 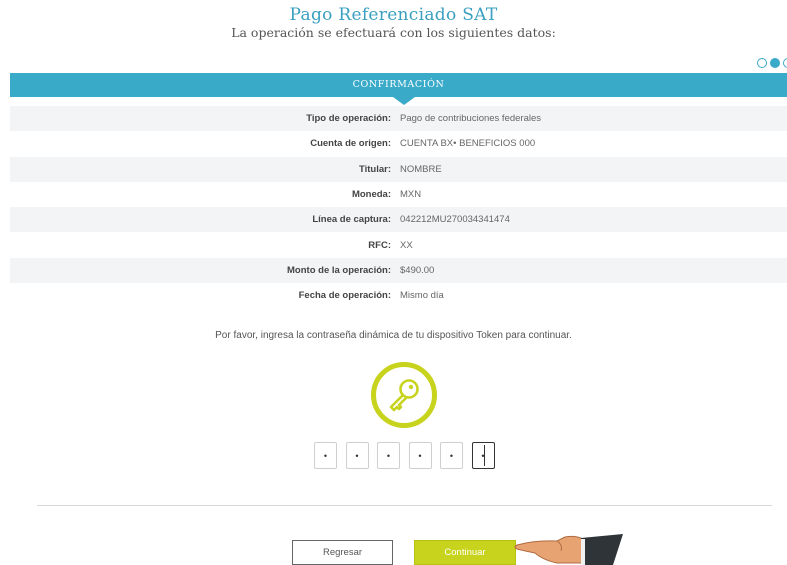 What do you see at coordinates (398, 295) in the screenshot?
I see `detail-row: Fecha de operación: Mismo día` at bounding box center [398, 295].